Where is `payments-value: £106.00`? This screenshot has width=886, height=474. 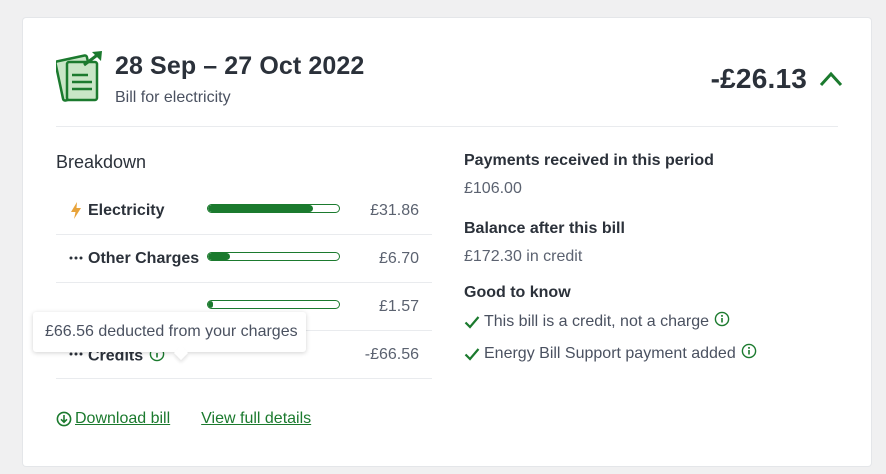
payments-value: £106.00 is located at coordinates (493, 188).